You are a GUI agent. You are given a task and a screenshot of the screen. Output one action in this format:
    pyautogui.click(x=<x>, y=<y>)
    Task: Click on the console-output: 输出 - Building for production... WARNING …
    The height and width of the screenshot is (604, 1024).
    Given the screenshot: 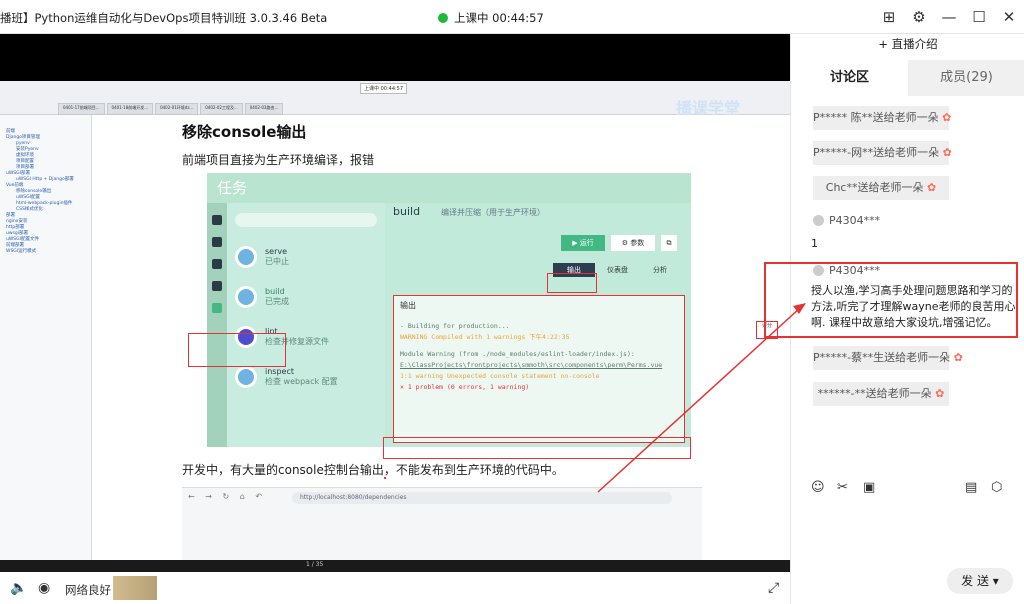 What is the action you would take?
    pyautogui.click(x=539, y=369)
    